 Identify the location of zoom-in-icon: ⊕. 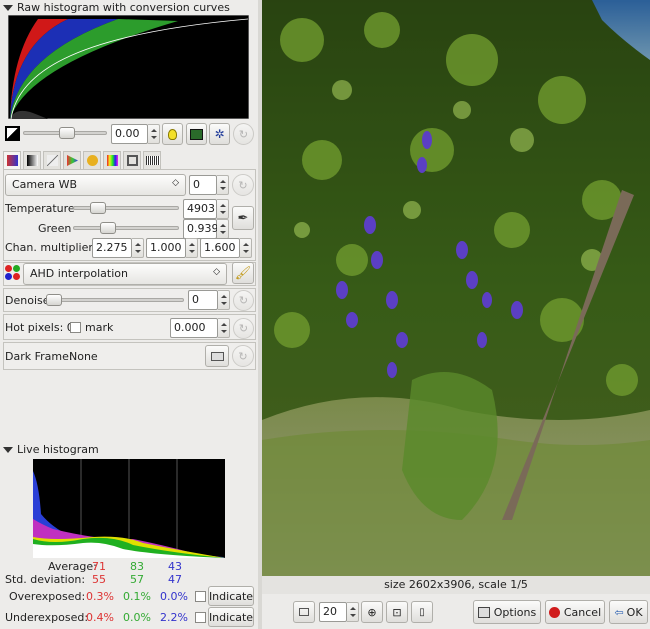
(372, 612).